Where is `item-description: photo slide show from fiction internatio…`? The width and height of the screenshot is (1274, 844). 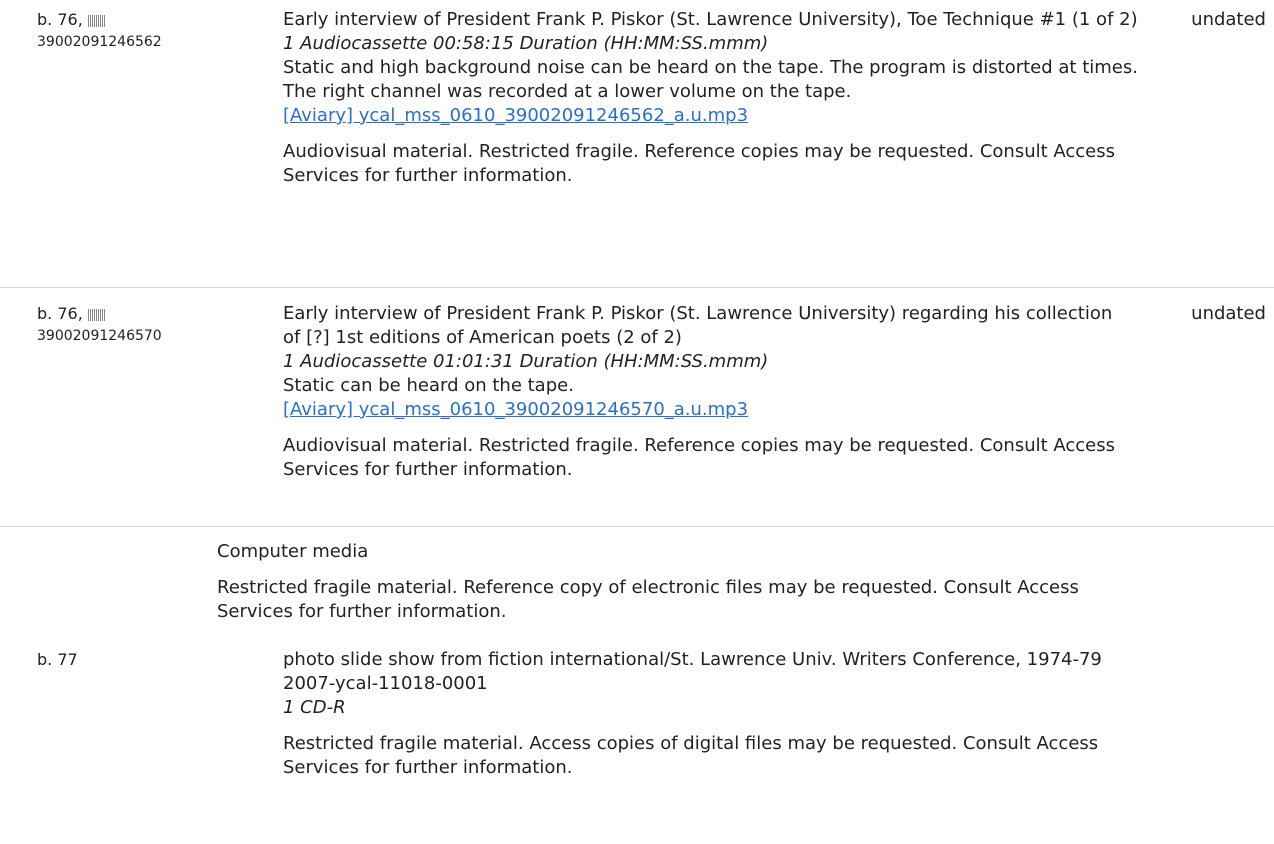
item-description: photo slide show from fiction internatio… is located at coordinates (713, 714).